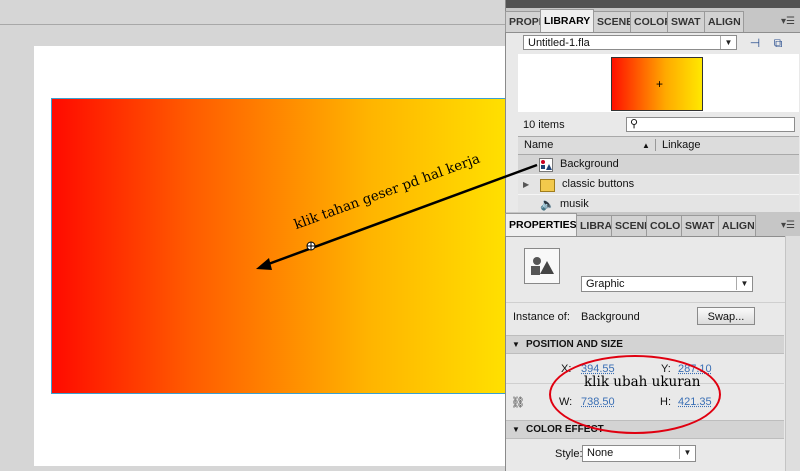 The height and width of the screenshot is (471, 800). Describe the element at coordinates (639, 453) in the screenshot. I see `color-style-select: None ▼` at that location.